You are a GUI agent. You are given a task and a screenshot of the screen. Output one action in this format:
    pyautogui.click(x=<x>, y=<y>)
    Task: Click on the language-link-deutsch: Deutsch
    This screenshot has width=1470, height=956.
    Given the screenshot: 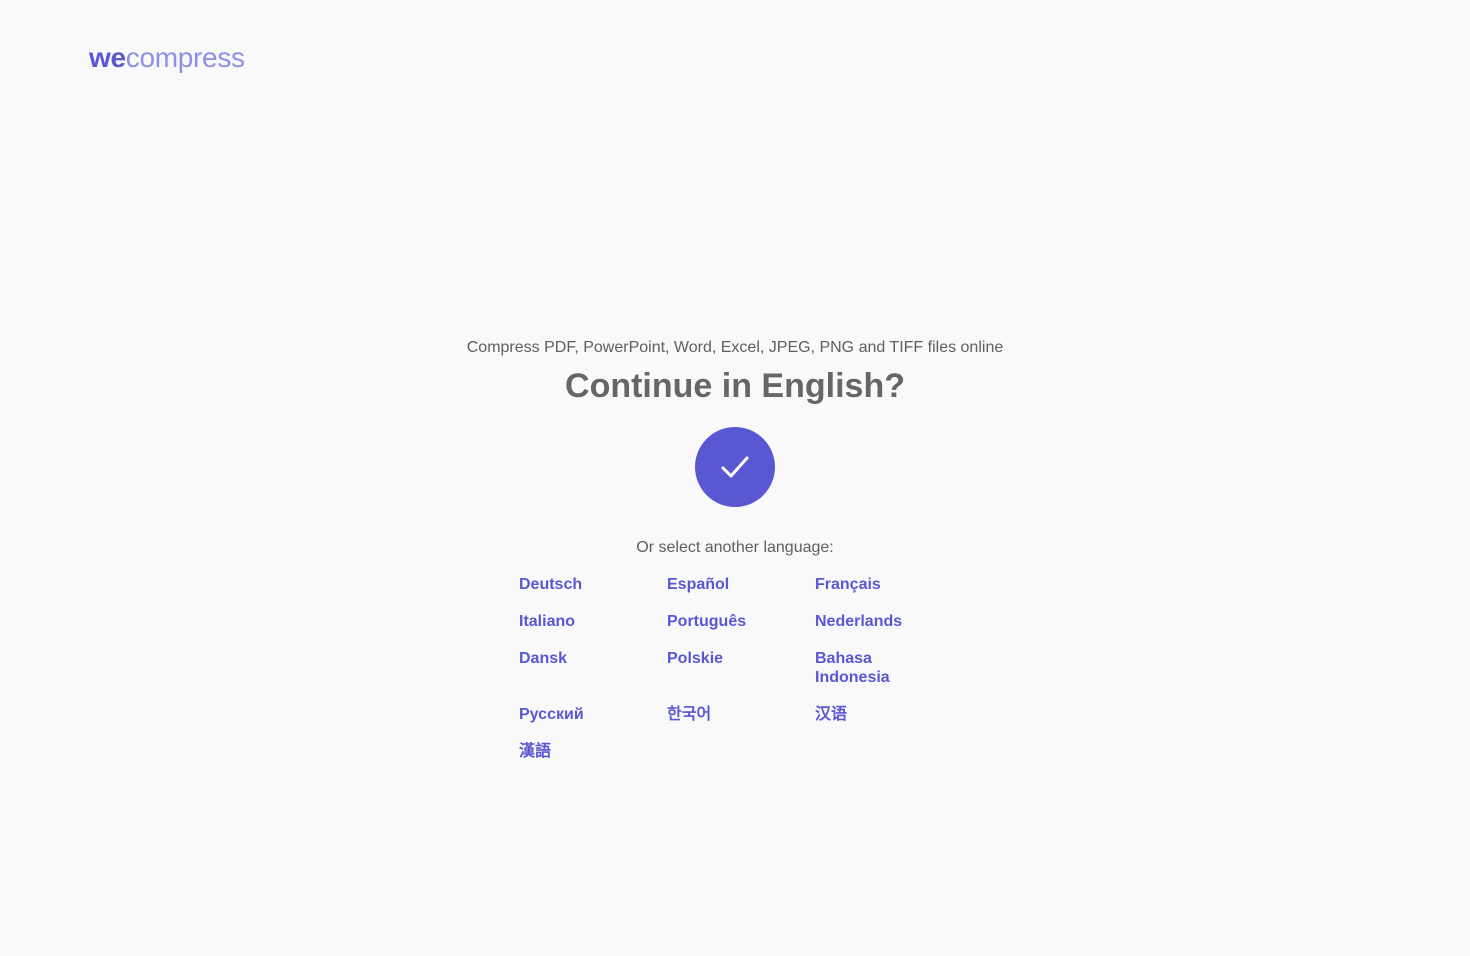 What is the action you would take?
    pyautogui.click(x=567, y=584)
    